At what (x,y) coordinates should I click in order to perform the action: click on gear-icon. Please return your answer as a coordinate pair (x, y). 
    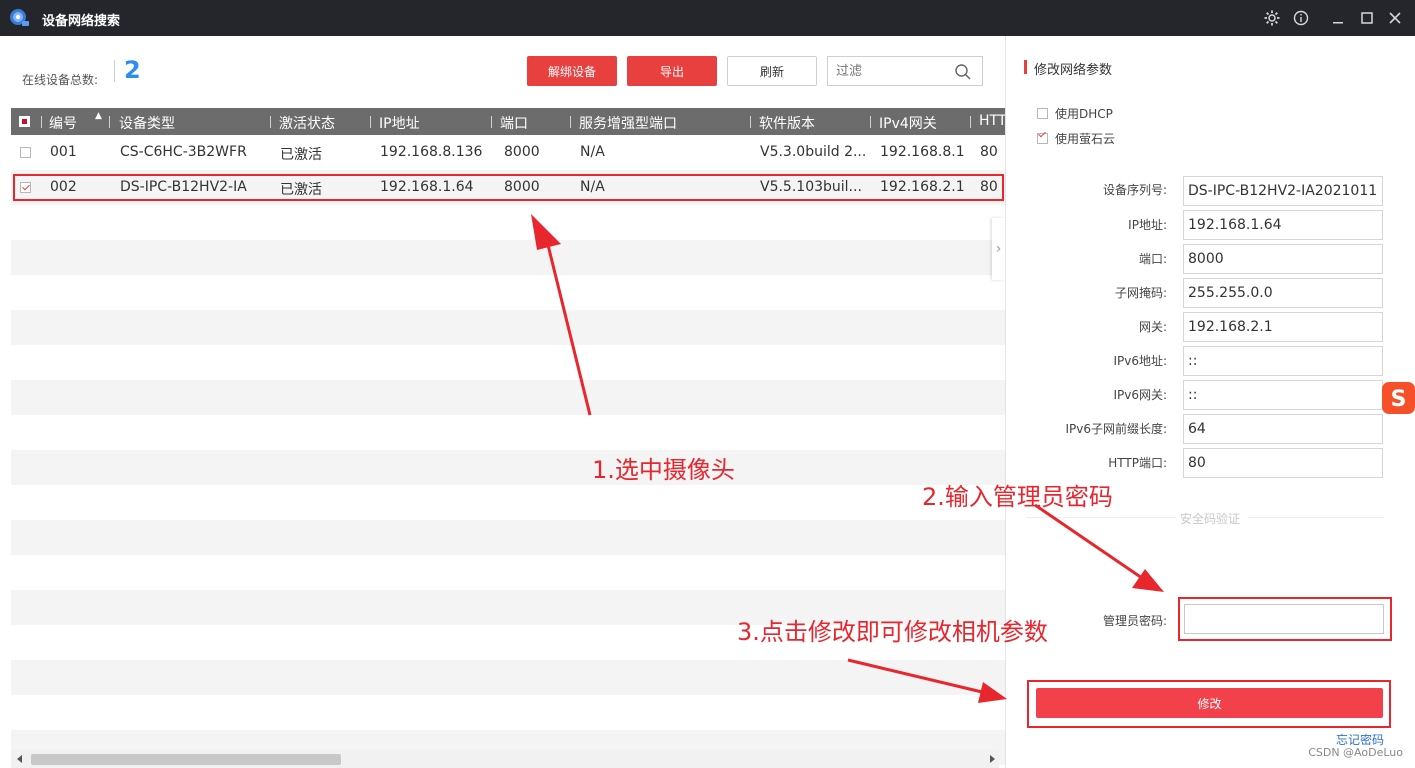
    Looking at the image, I should click on (1272, 18).